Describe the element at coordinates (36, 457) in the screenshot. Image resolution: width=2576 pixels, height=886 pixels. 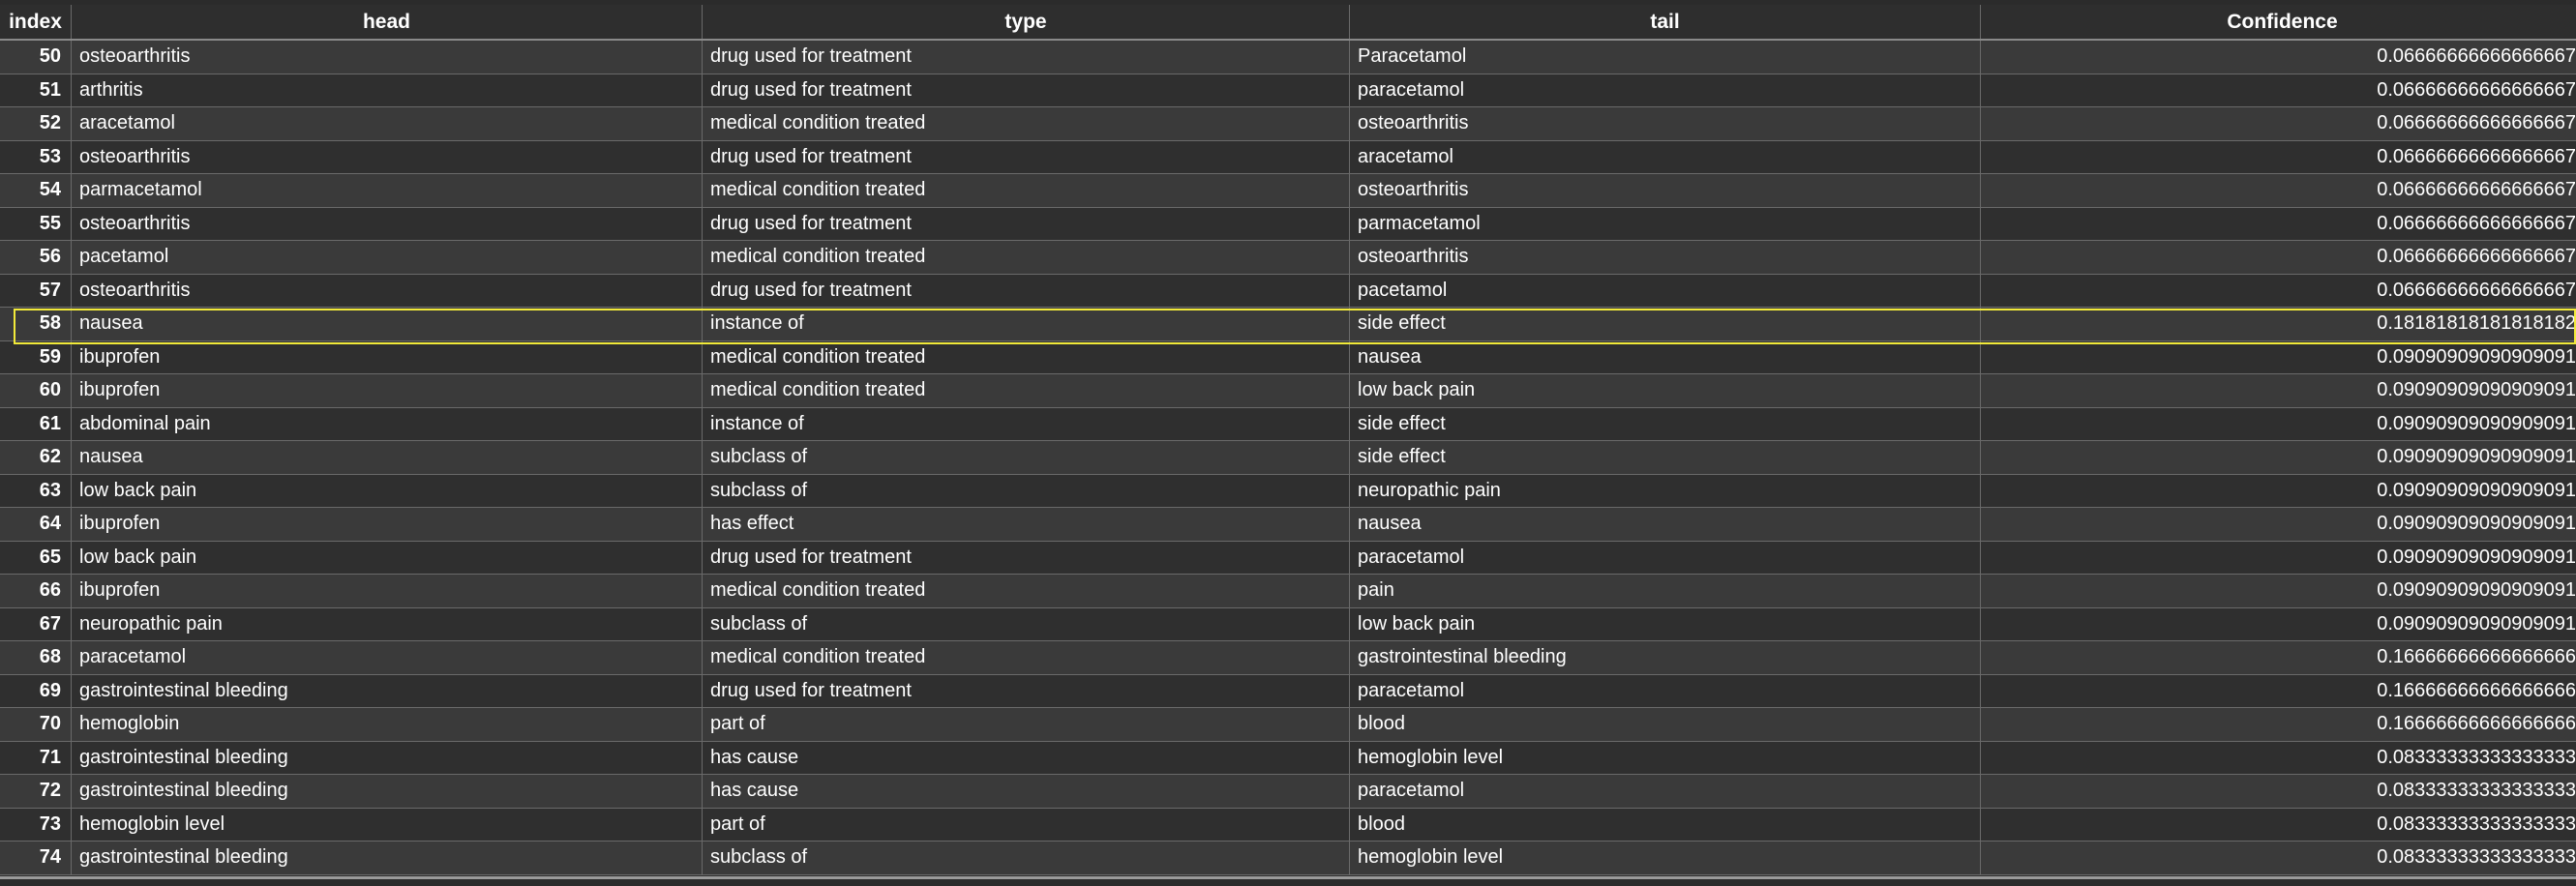
I see `cell-index: 62` at that location.